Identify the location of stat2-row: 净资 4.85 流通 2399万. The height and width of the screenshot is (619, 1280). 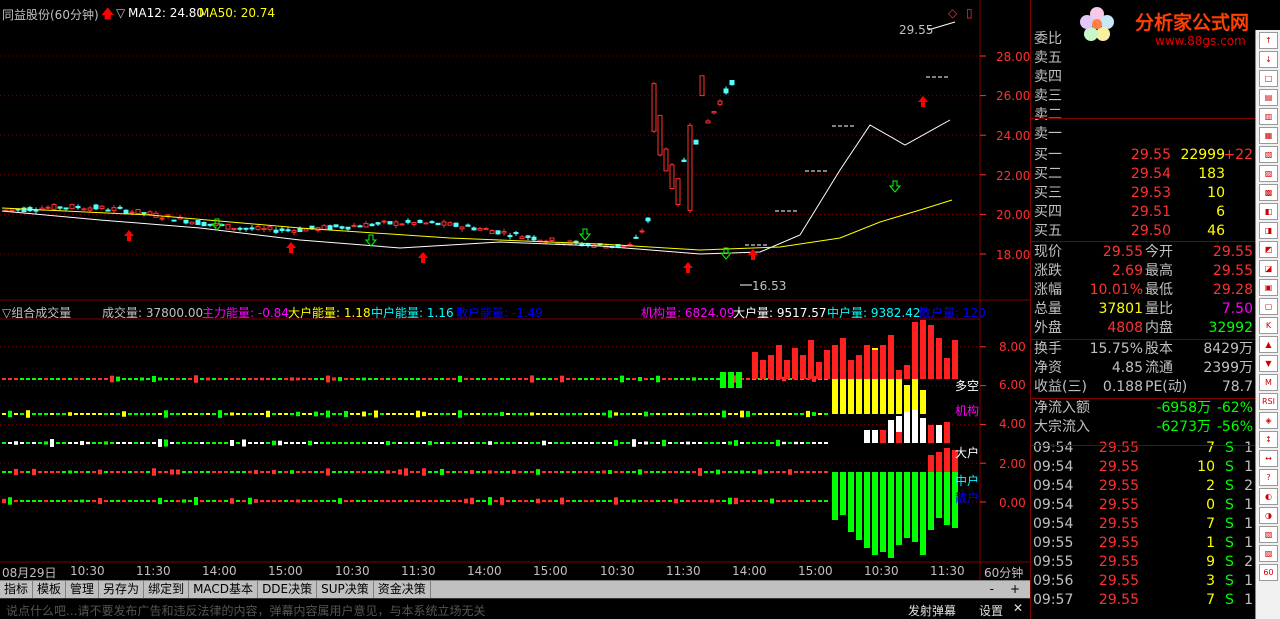
(1143, 368).